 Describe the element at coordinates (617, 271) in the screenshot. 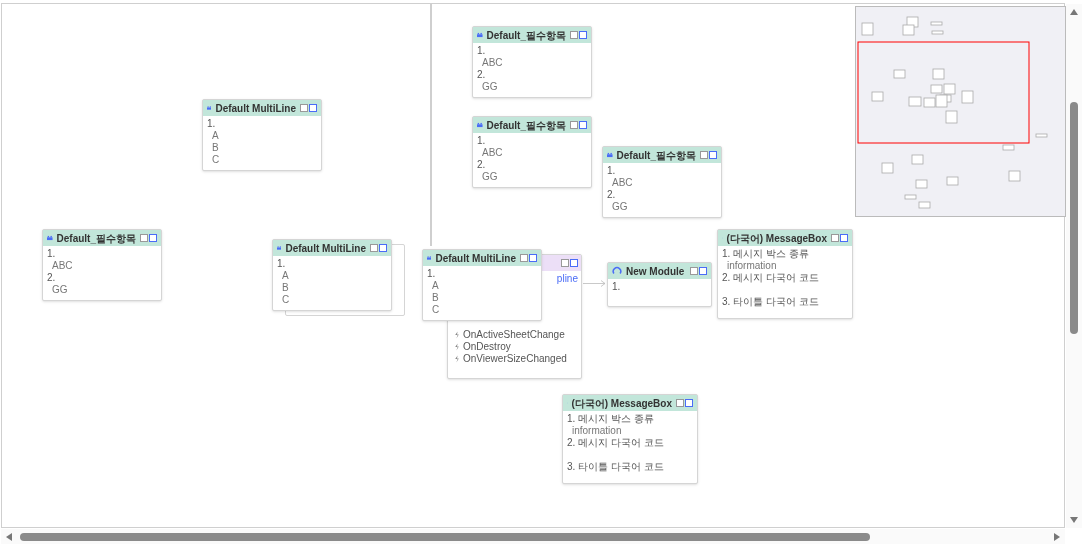

I see `ring-icon` at that location.